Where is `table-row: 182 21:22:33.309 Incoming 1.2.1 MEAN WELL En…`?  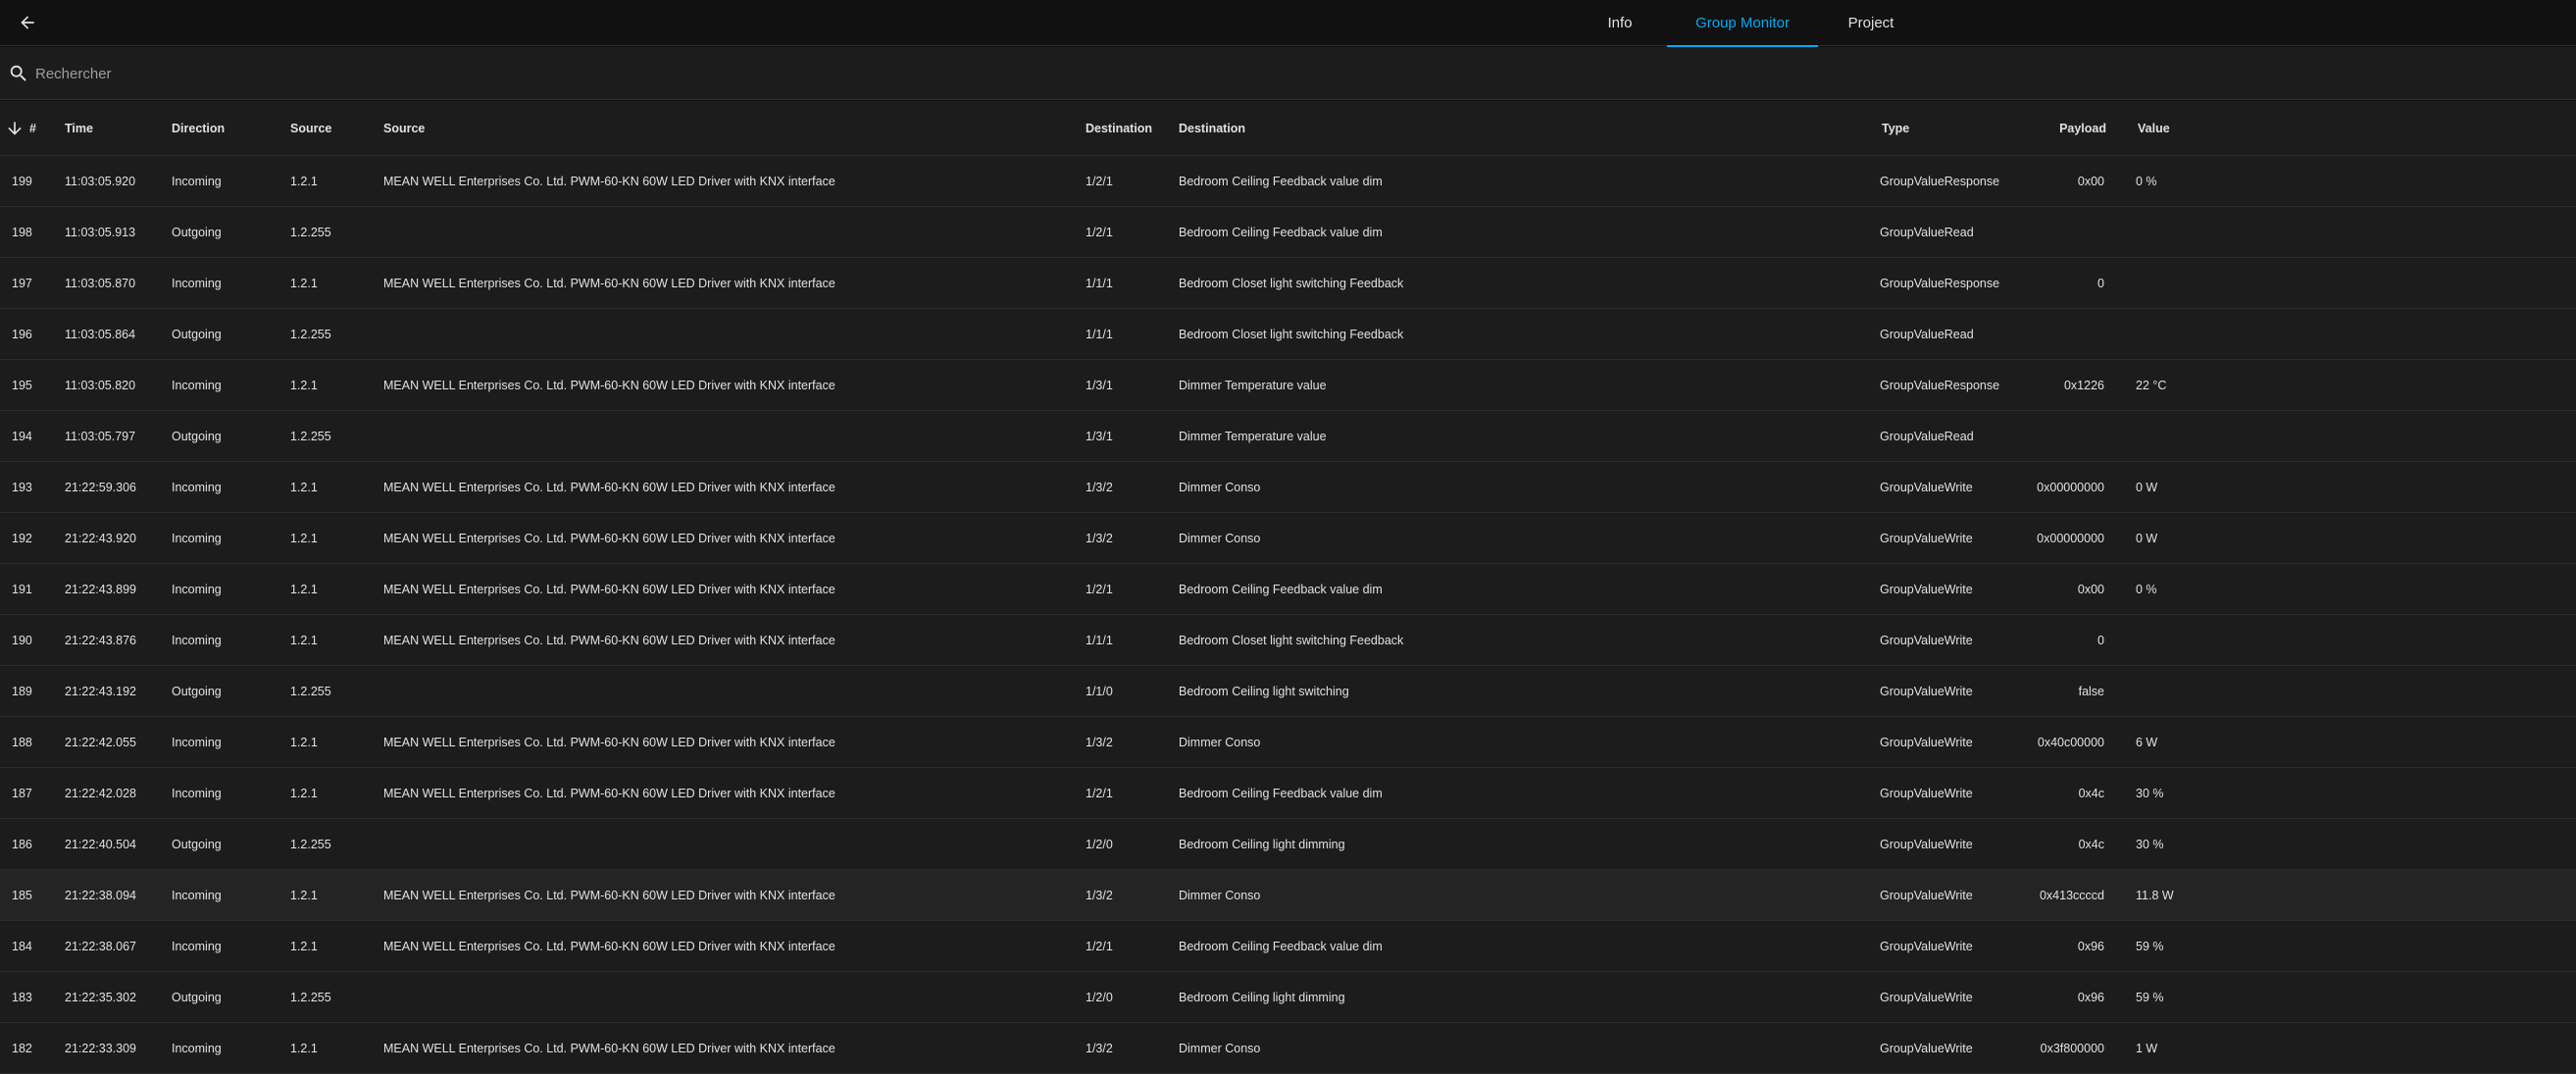 table-row: 182 21:22:33.309 Incoming 1.2.1 MEAN WELL En… is located at coordinates (1288, 1048).